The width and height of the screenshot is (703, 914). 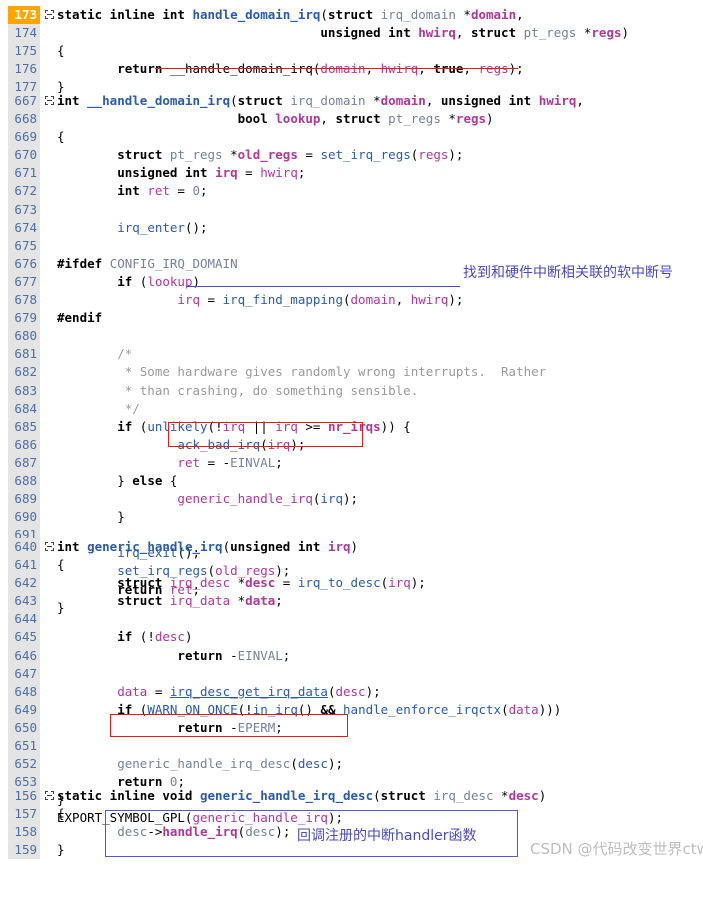 What do you see at coordinates (24, 408) in the screenshot?
I see `line-number: 684` at bounding box center [24, 408].